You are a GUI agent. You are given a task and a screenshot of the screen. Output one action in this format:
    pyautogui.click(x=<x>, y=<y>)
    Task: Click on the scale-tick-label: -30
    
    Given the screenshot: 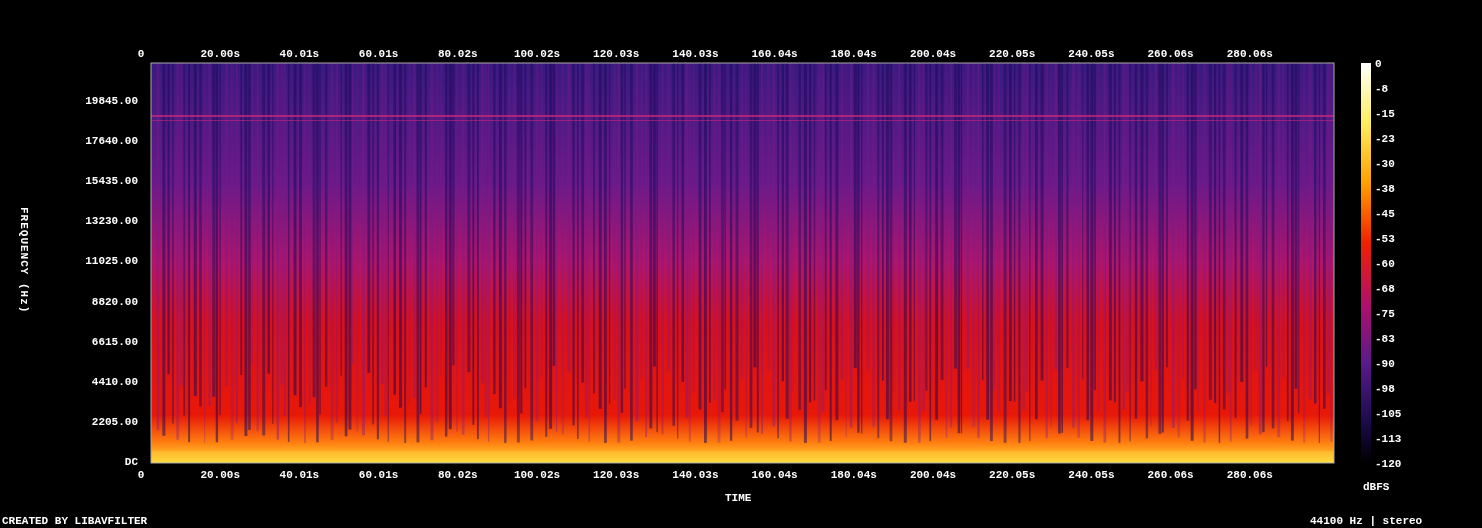 What is the action you would take?
    pyautogui.click(x=1385, y=164)
    